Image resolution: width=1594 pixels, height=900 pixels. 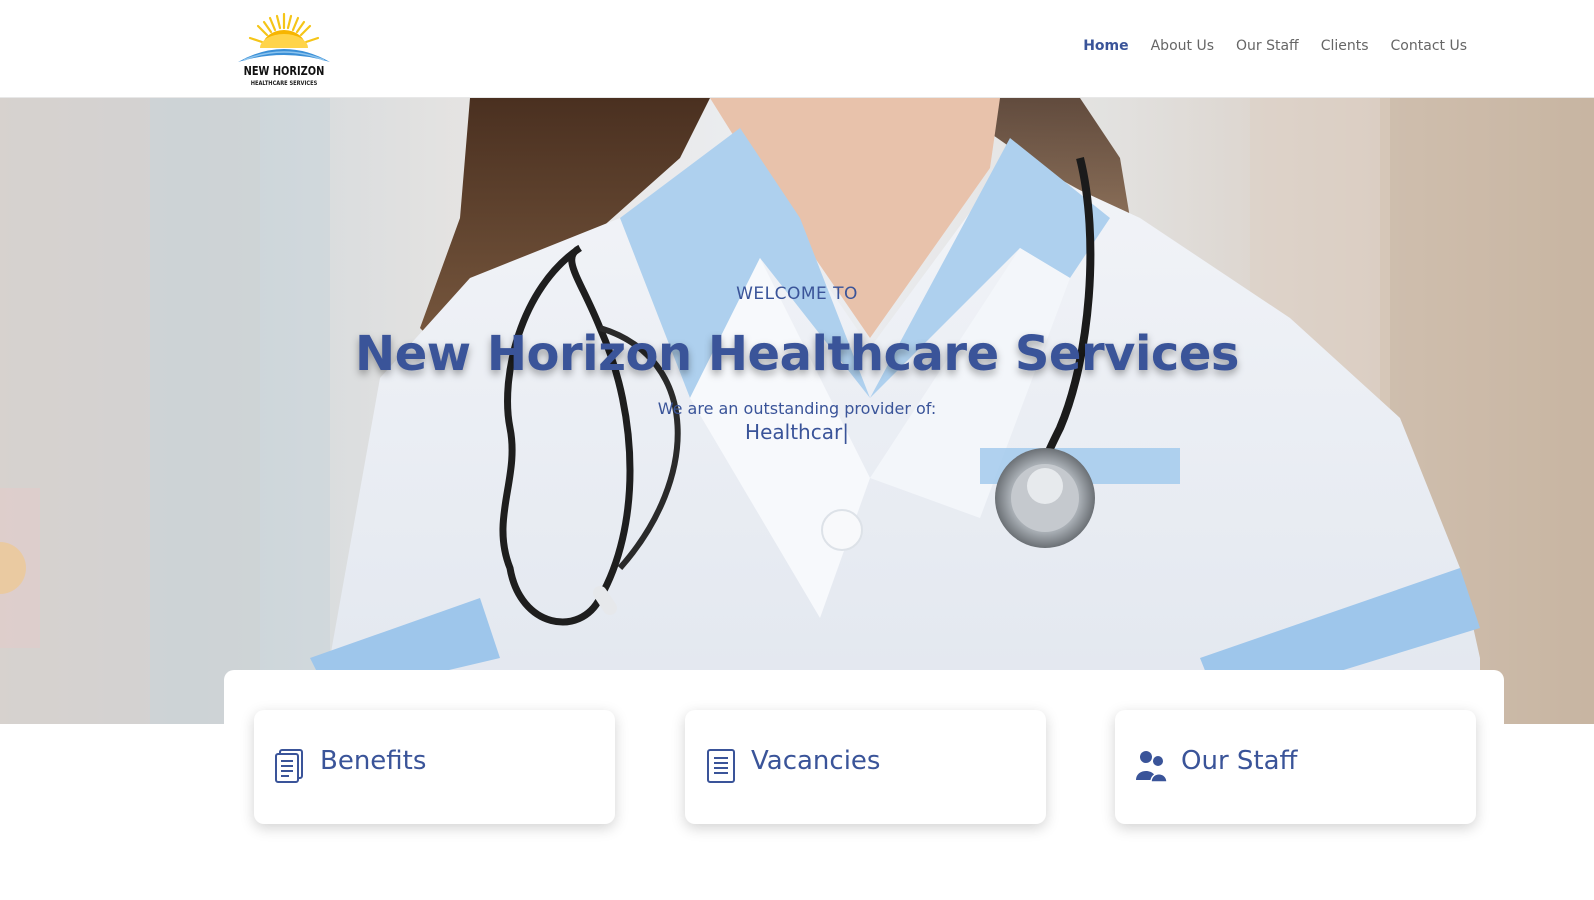 What do you see at coordinates (721, 766) in the screenshot?
I see `document-icon` at bounding box center [721, 766].